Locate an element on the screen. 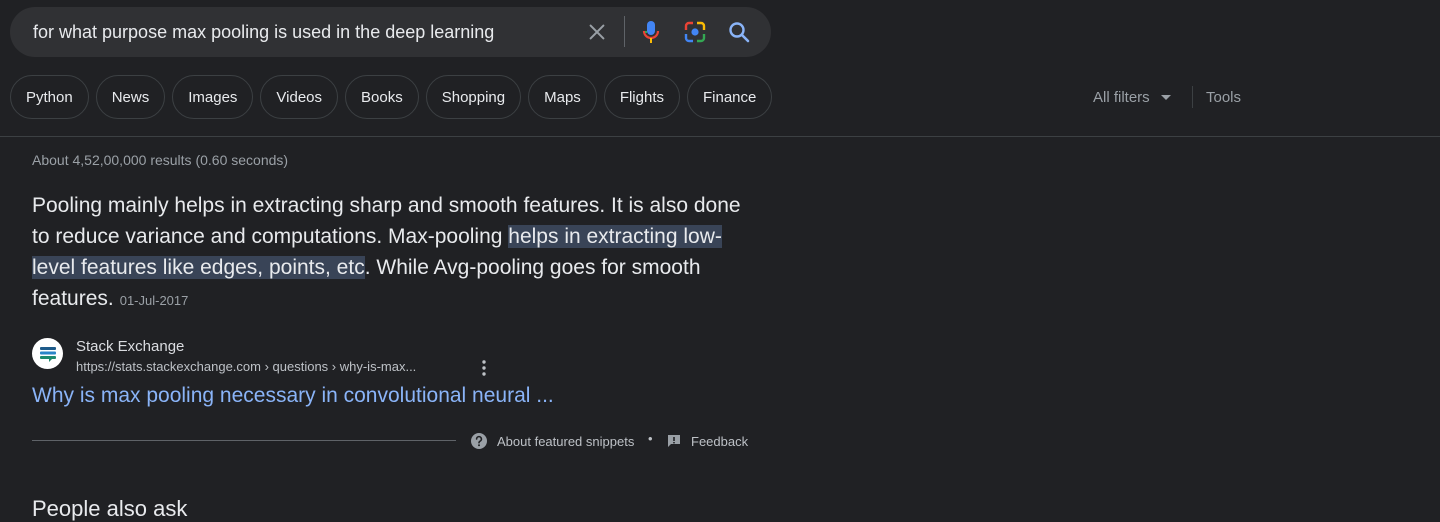 The width and height of the screenshot is (1440, 522). snippet-footer-divider is located at coordinates (244, 440).